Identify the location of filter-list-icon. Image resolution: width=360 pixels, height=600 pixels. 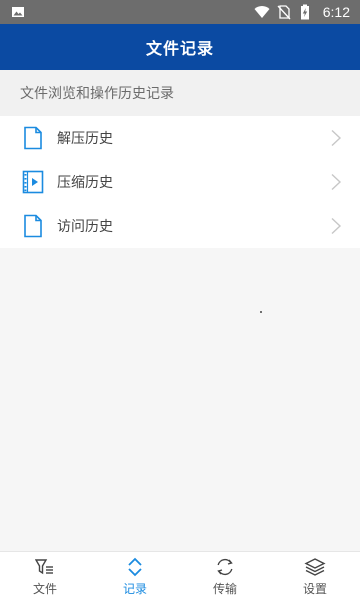
(45, 567).